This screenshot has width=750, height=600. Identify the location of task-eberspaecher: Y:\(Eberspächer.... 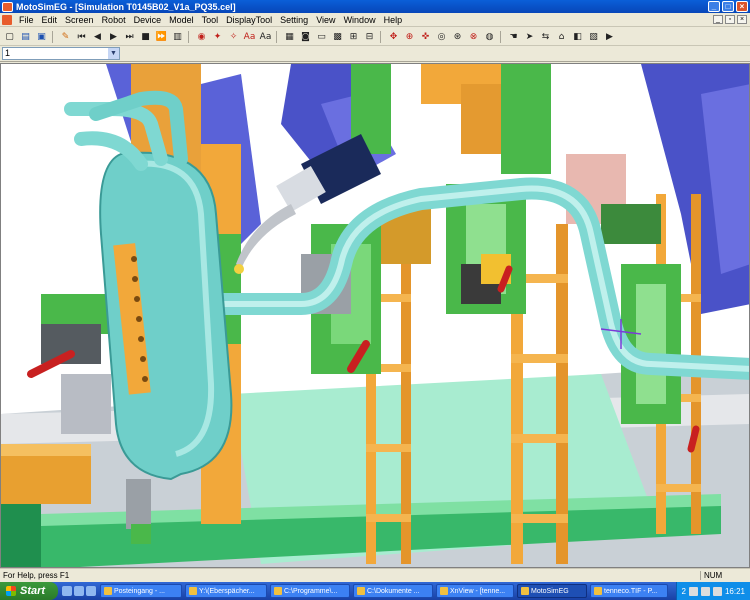
(226, 591).